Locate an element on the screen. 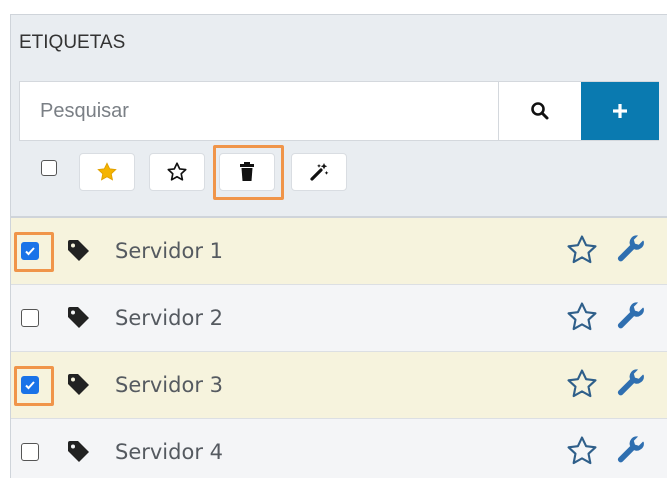  search-icon is located at coordinates (540, 111).